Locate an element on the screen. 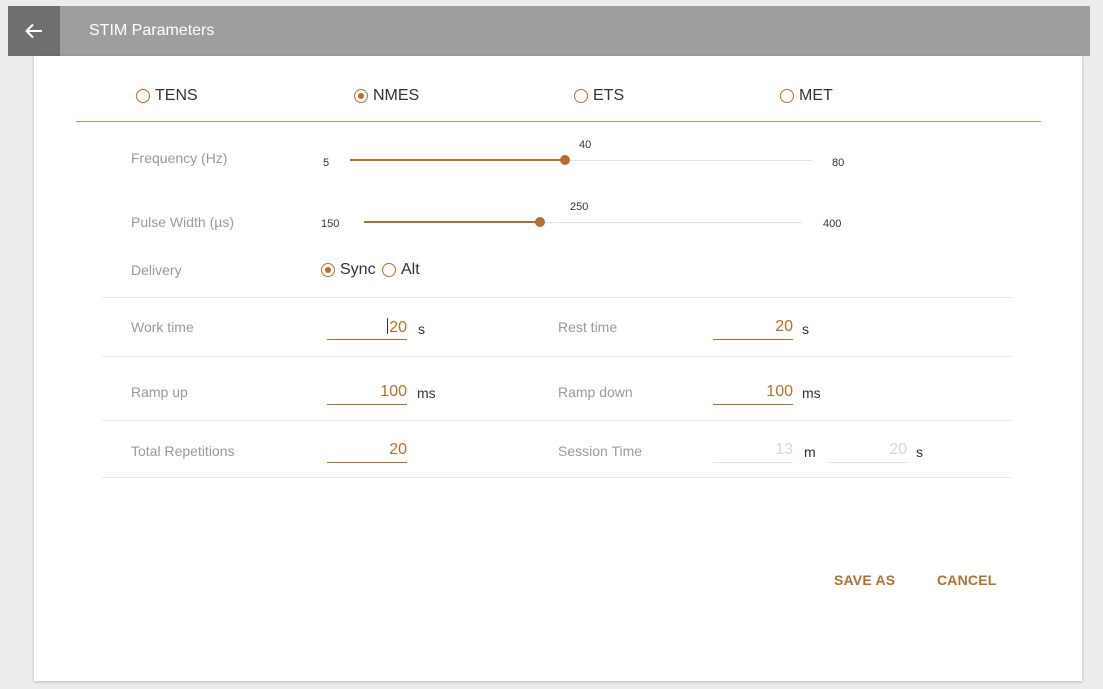 This screenshot has width=1103, height=689. mode-label: MET is located at coordinates (816, 95).